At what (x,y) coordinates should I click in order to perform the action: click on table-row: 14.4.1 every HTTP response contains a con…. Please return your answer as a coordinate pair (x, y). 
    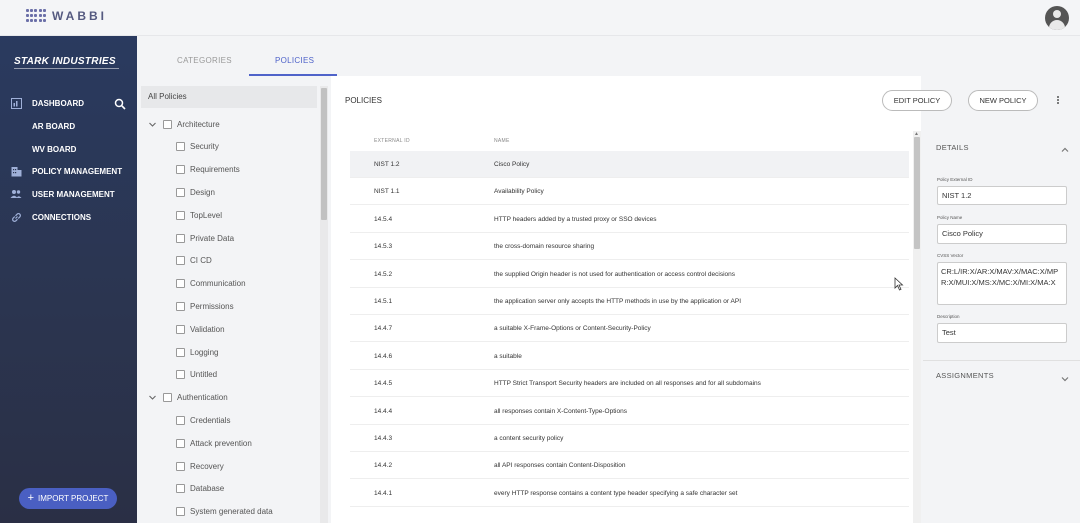
    Looking at the image, I should click on (629, 493).